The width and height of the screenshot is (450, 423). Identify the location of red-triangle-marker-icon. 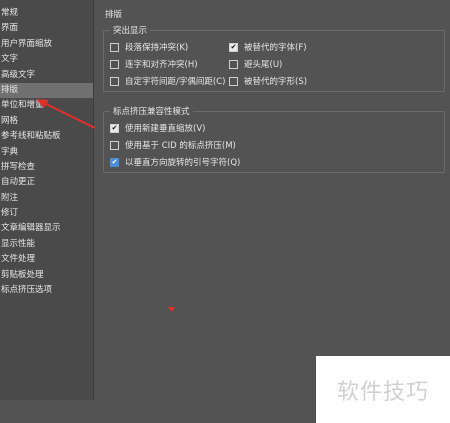
(171, 309).